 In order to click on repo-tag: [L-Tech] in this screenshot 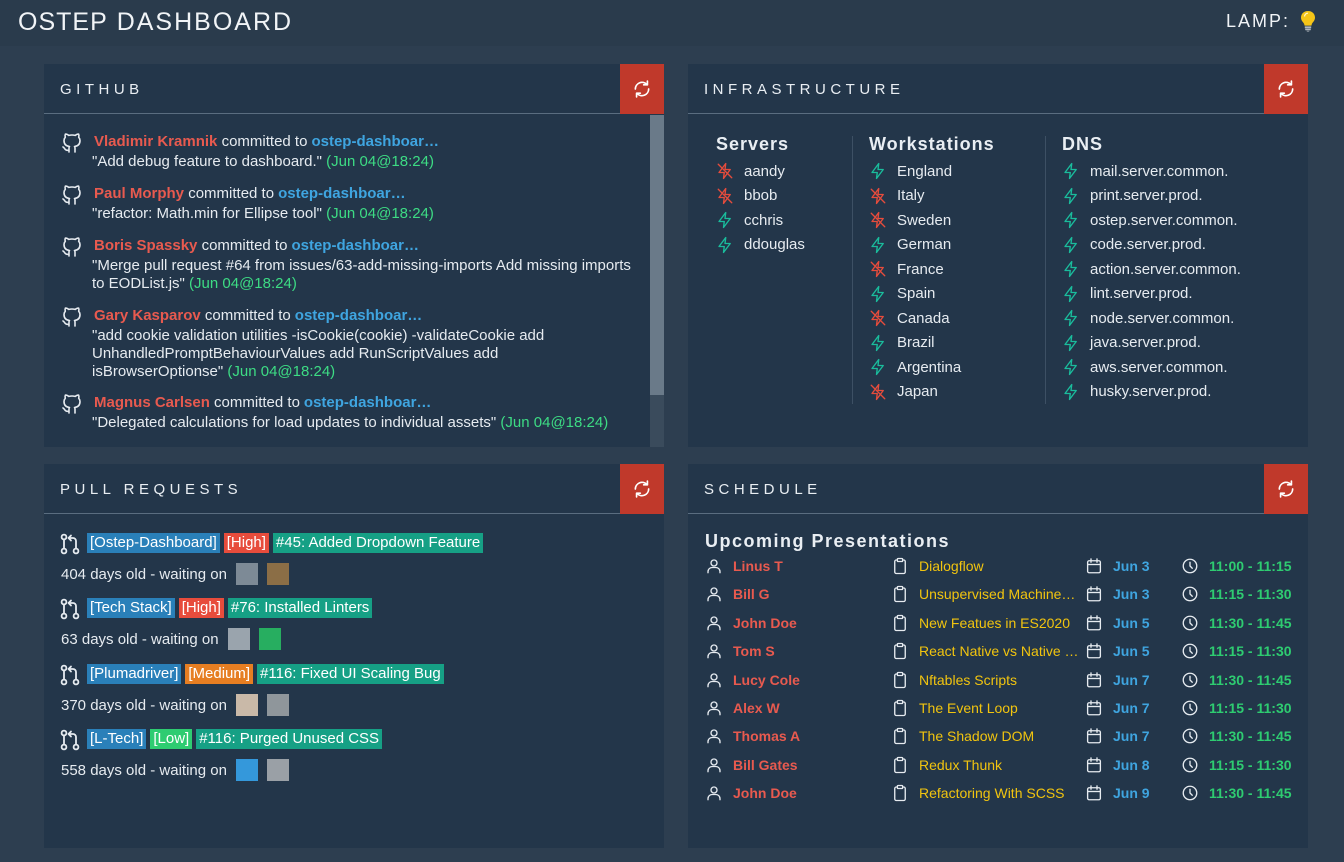, I will do `click(117, 739)`.